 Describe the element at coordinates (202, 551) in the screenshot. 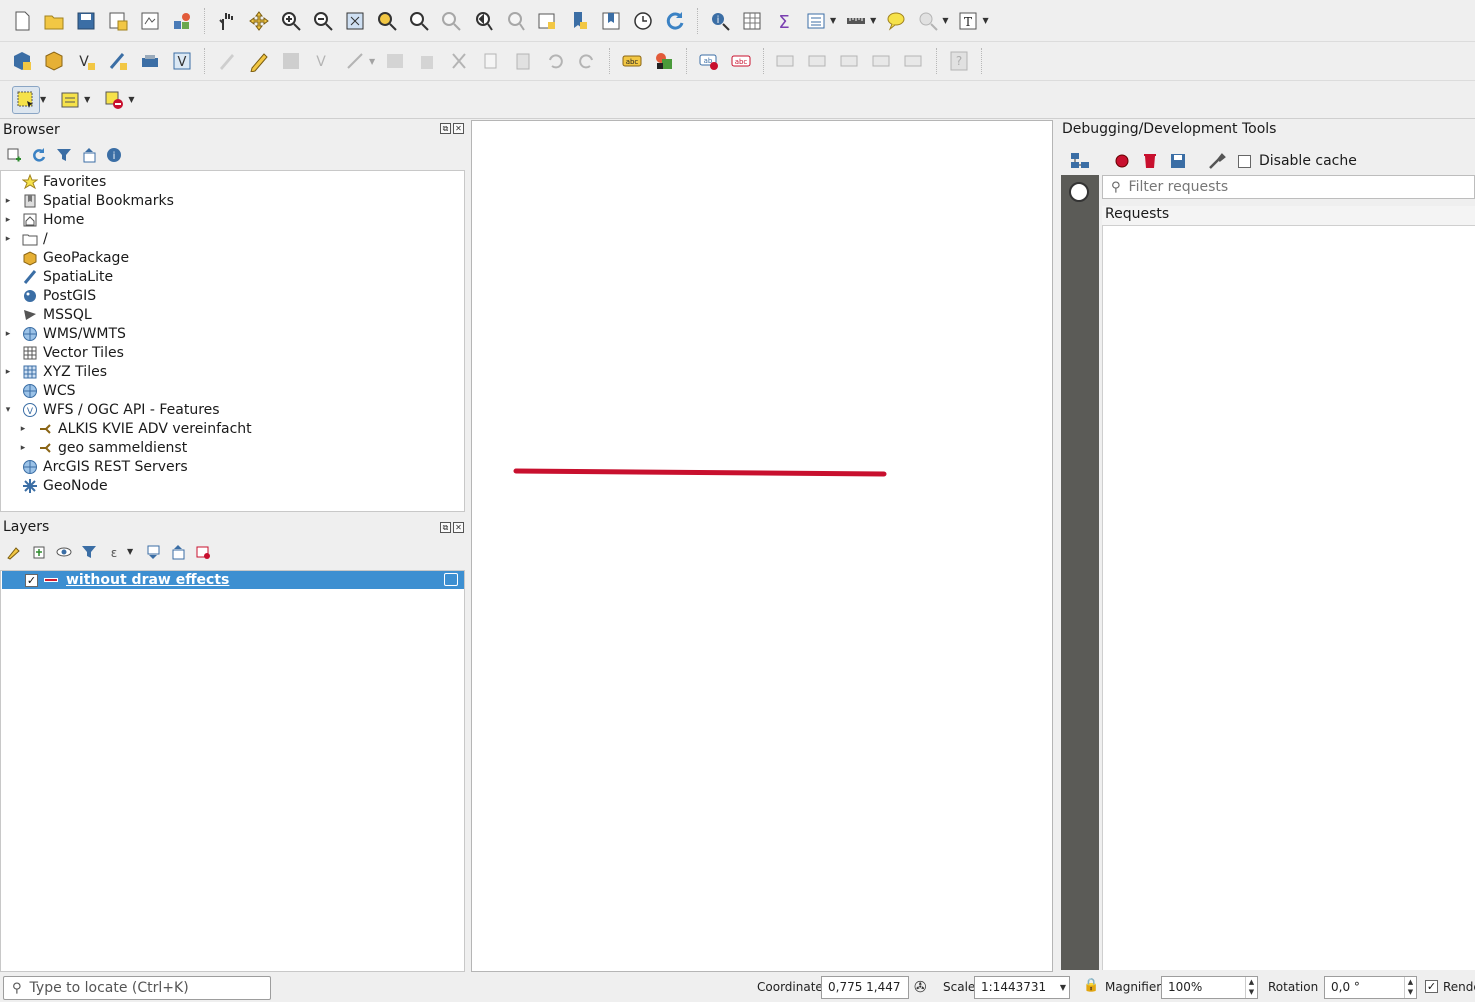

I see `remove-layer-icon` at that location.